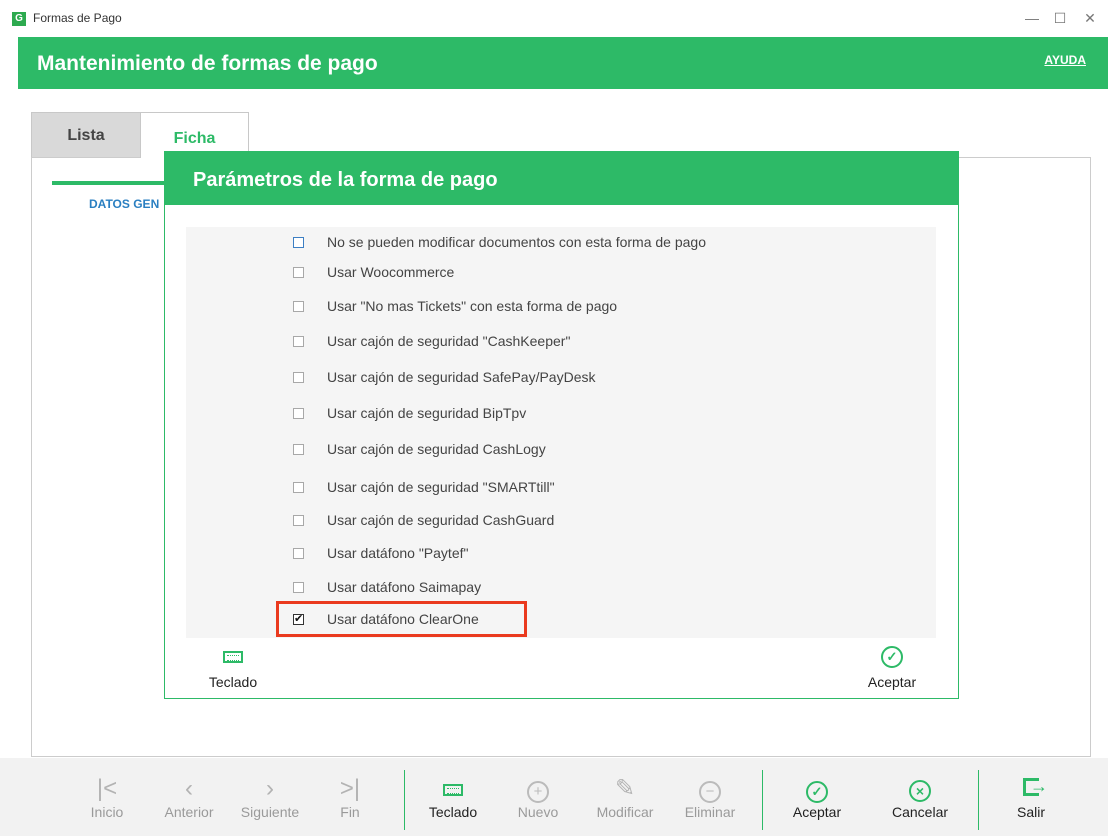 The image size is (1108, 836). Describe the element at coordinates (892, 682) in the screenshot. I see `dialog-accept-label: Aceptar` at that location.